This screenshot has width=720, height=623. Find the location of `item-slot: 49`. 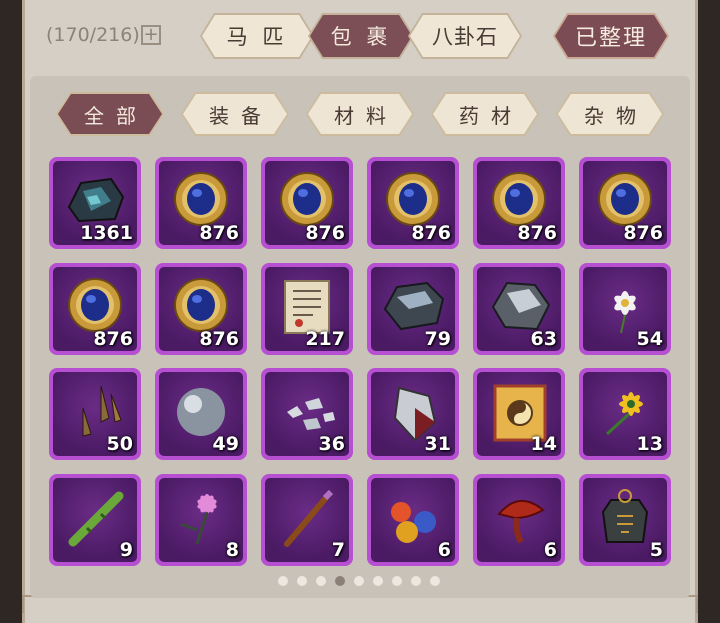

item-slot: 49 is located at coordinates (201, 414).